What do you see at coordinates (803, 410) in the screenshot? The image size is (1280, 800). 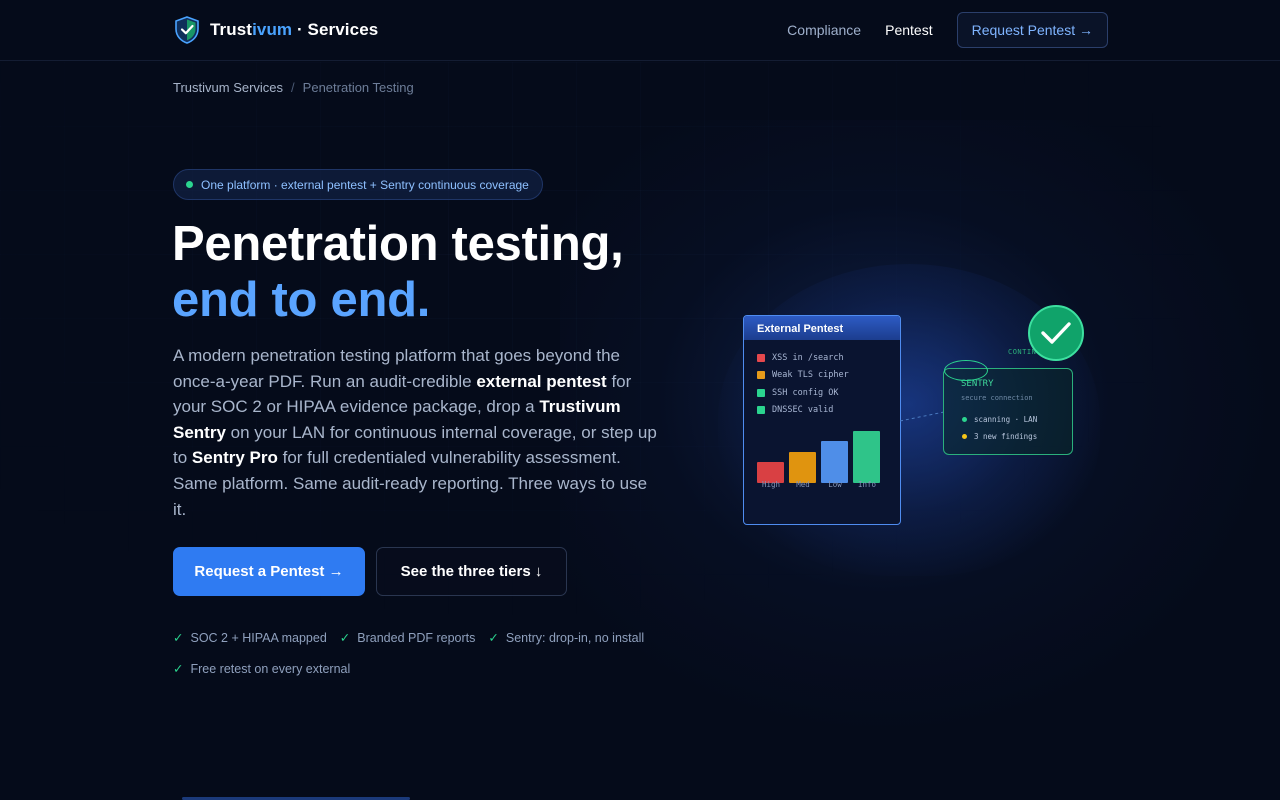 I see `finding-text: DNSSEC valid` at bounding box center [803, 410].